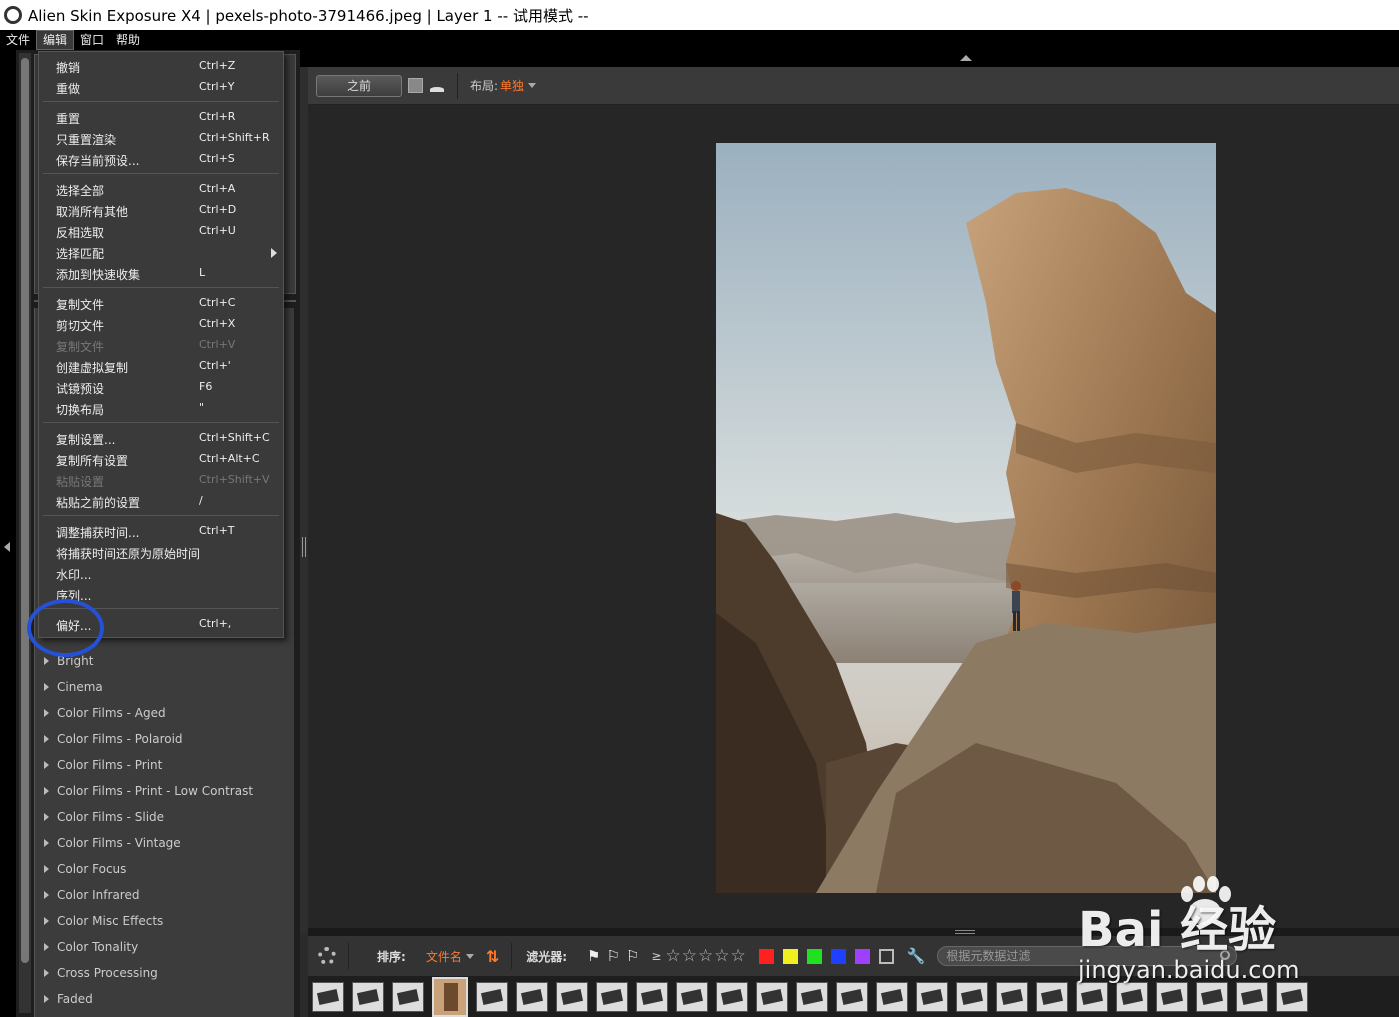  I want to click on preset-category: Color Misc Effects, so click(165, 921).